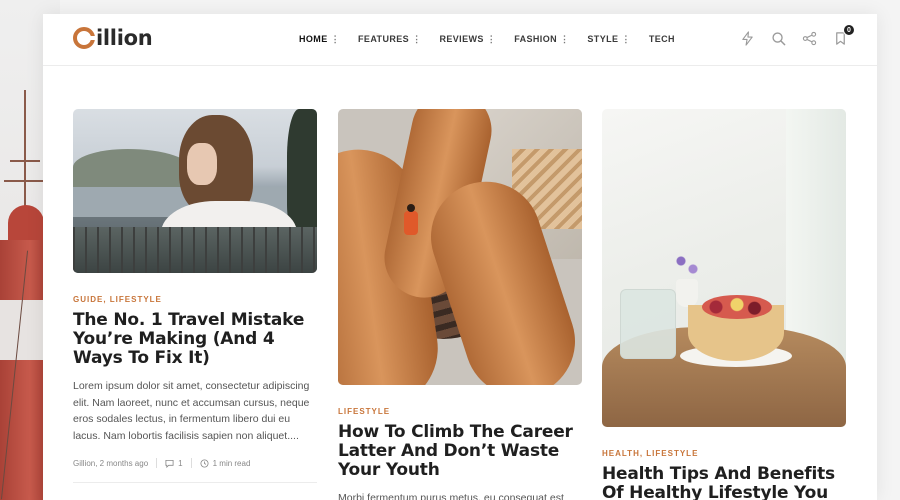 The height and width of the screenshot is (500, 900). Describe the element at coordinates (460, 411) in the screenshot. I see `post-categories: LIFESTYLE` at that location.